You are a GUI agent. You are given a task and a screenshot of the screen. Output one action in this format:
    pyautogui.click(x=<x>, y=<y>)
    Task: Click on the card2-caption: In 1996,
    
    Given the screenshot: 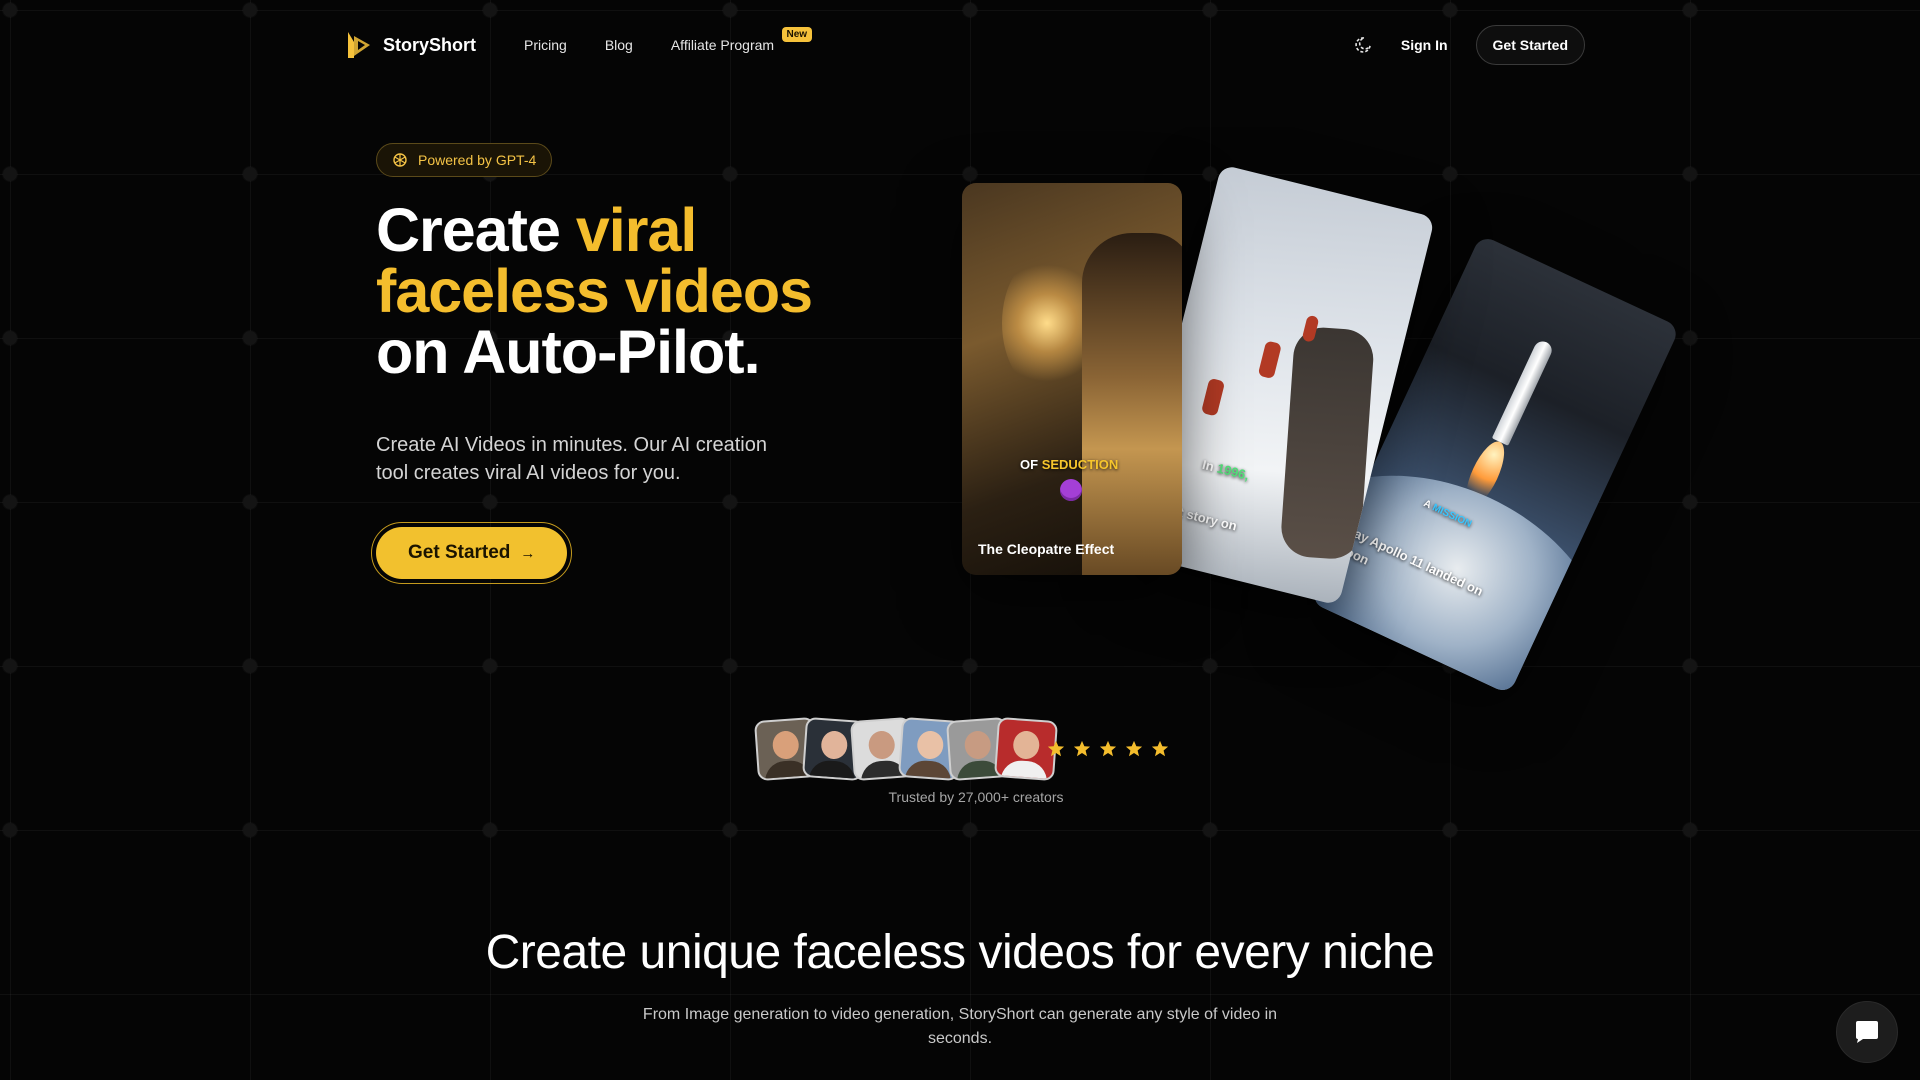 What is the action you would take?
    pyautogui.click(x=1226, y=470)
    